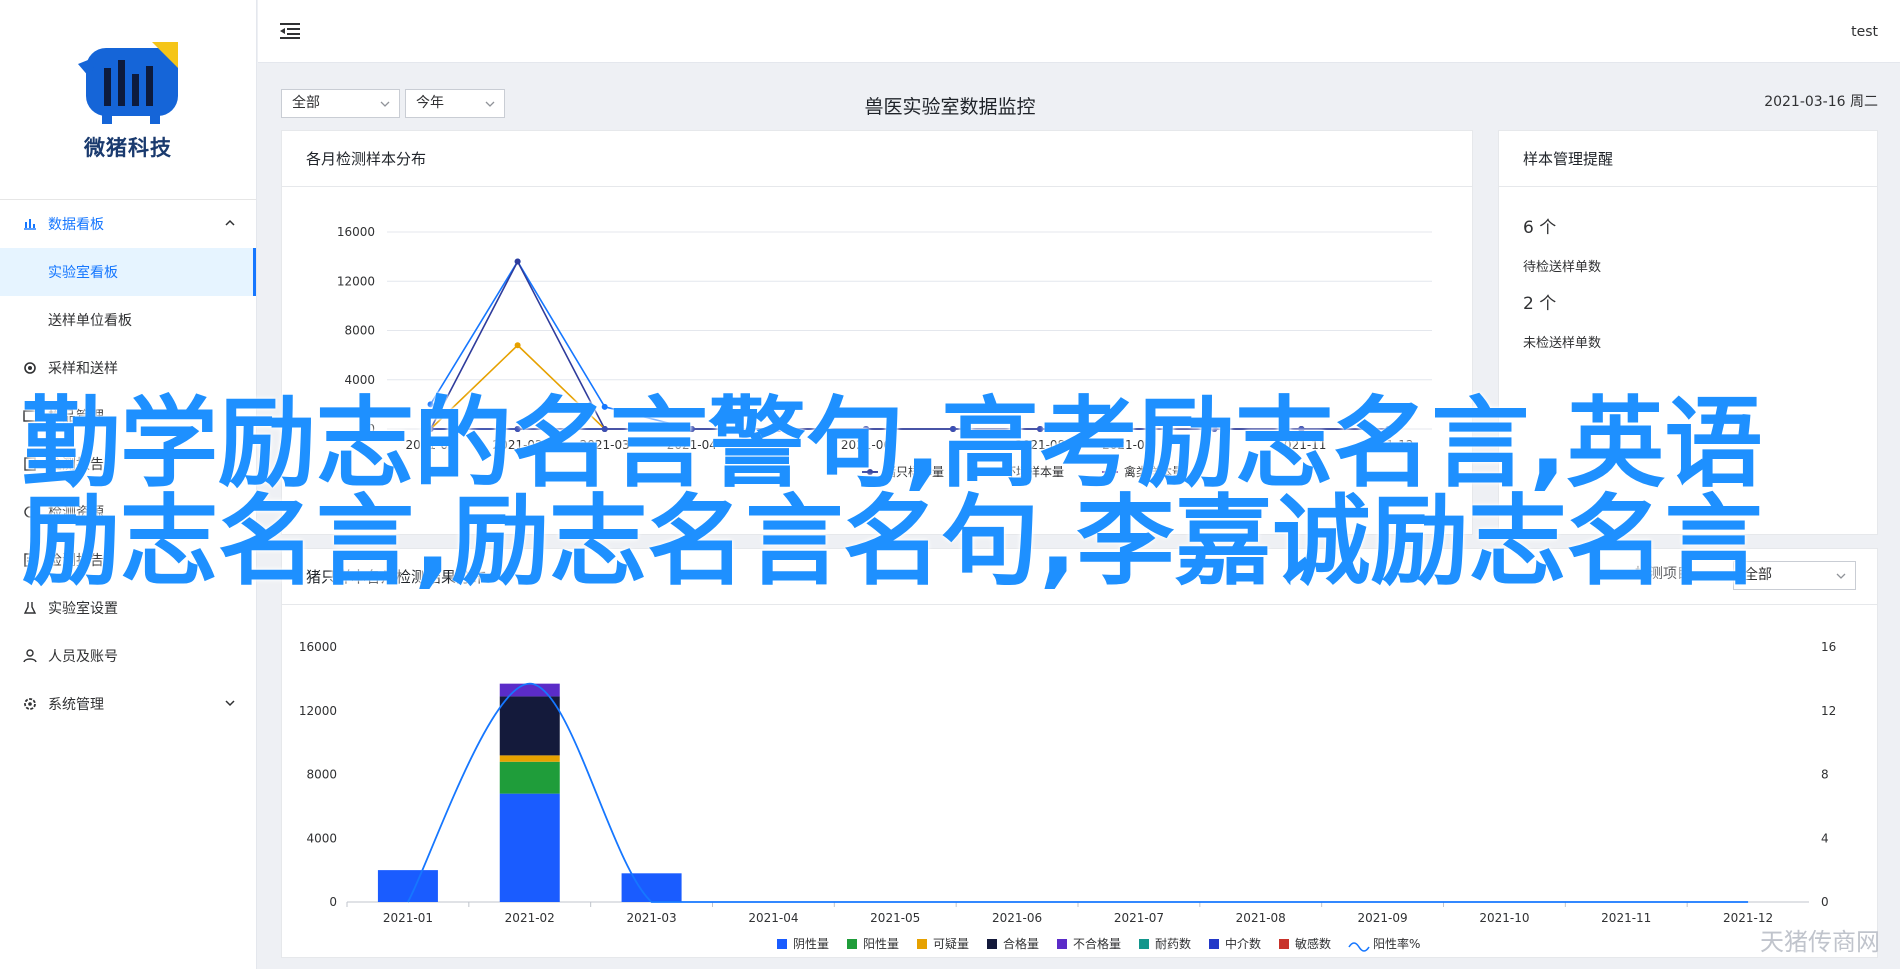  What do you see at coordinates (1305, 943) in the screenshot?
I see `legend-item: 敏感数` at bounding box center [1305, 943].